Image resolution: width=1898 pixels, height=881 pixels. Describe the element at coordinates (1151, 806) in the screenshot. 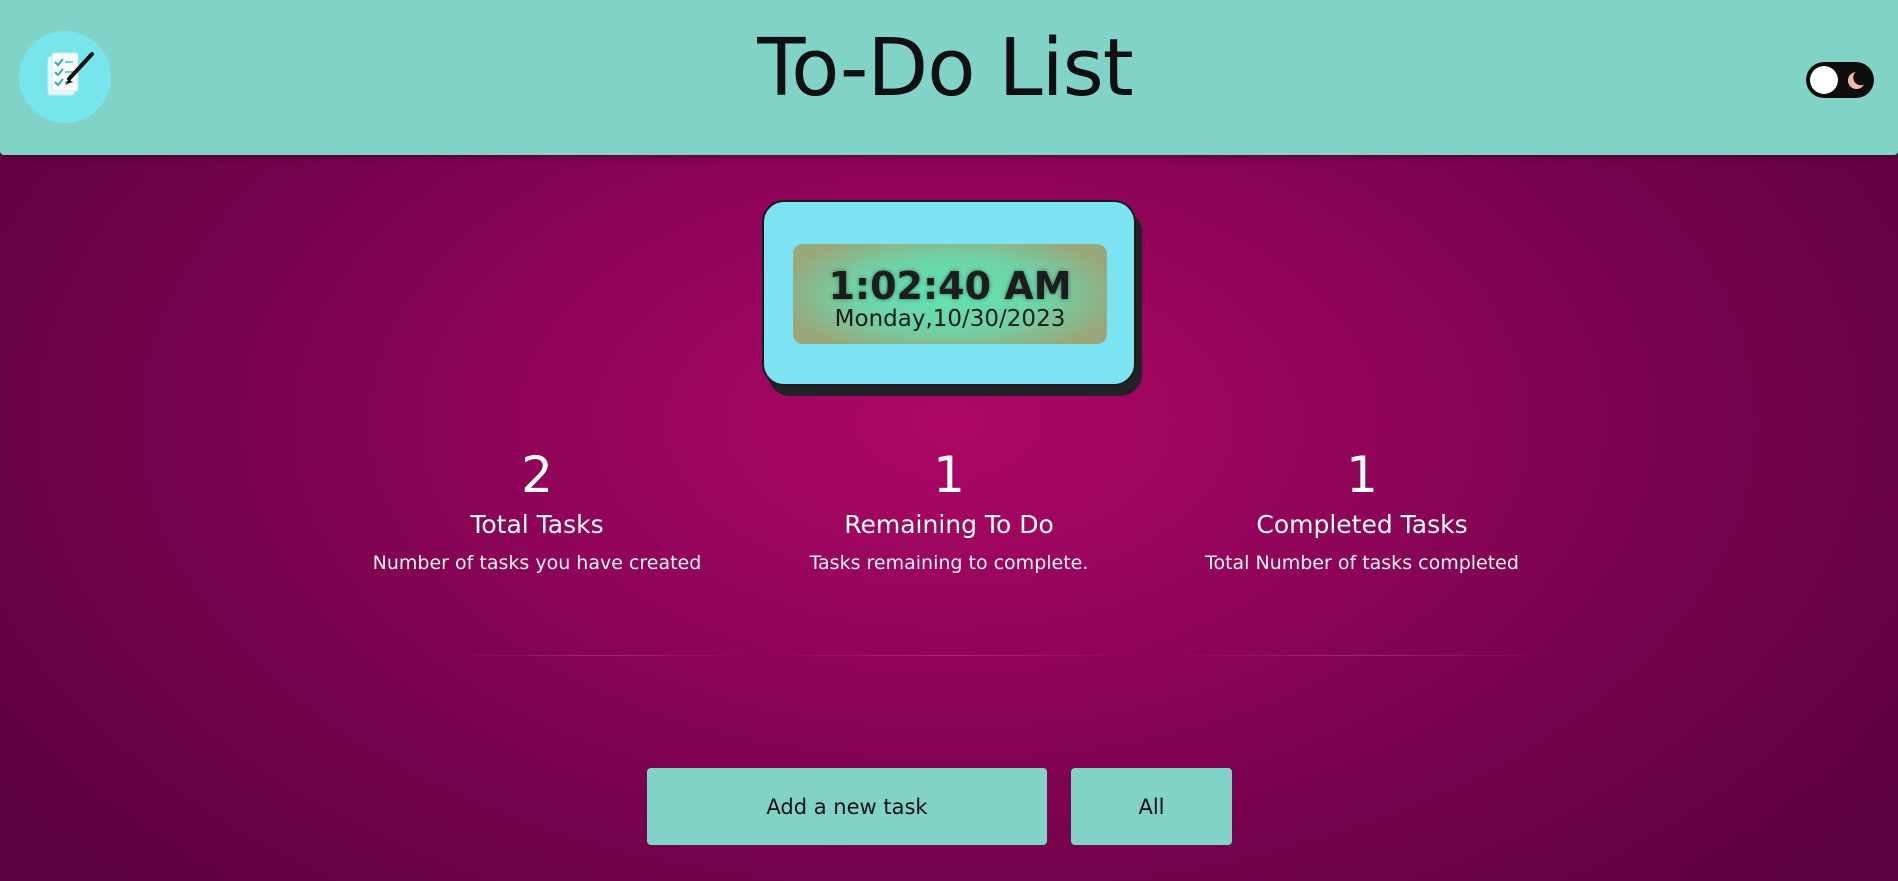

I see `filter-all-button: All` at that location.